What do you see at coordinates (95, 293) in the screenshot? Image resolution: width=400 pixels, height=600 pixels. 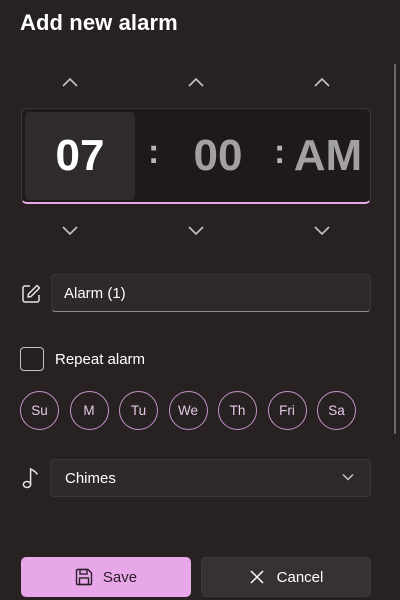 I see `alarm-name-value: Alarm (1)` at bounding box center [95, 293].